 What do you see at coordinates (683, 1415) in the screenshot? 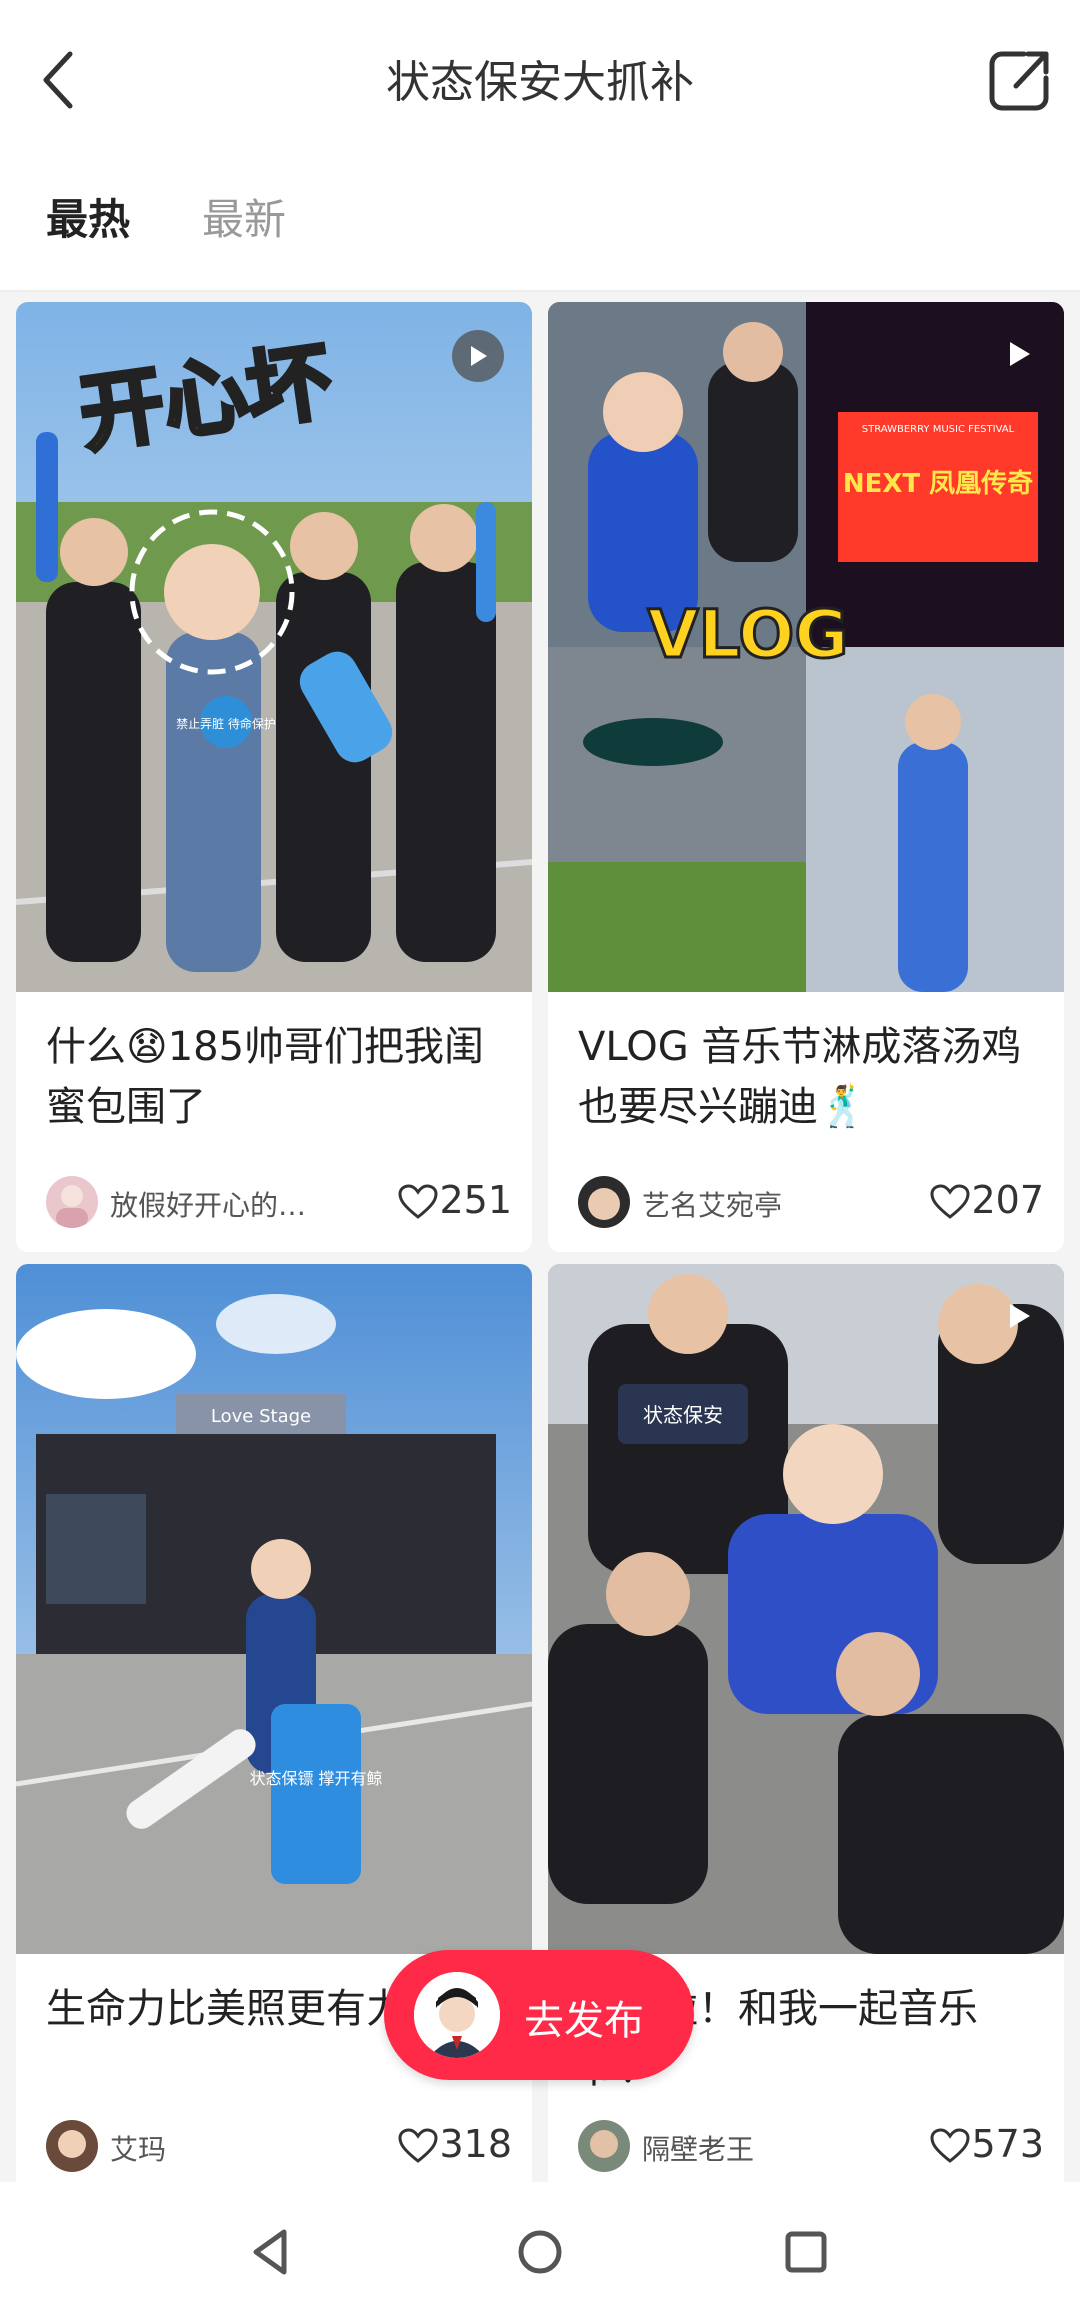
I see `vest-text: 状态保安` at bounding box center [683, 1415].